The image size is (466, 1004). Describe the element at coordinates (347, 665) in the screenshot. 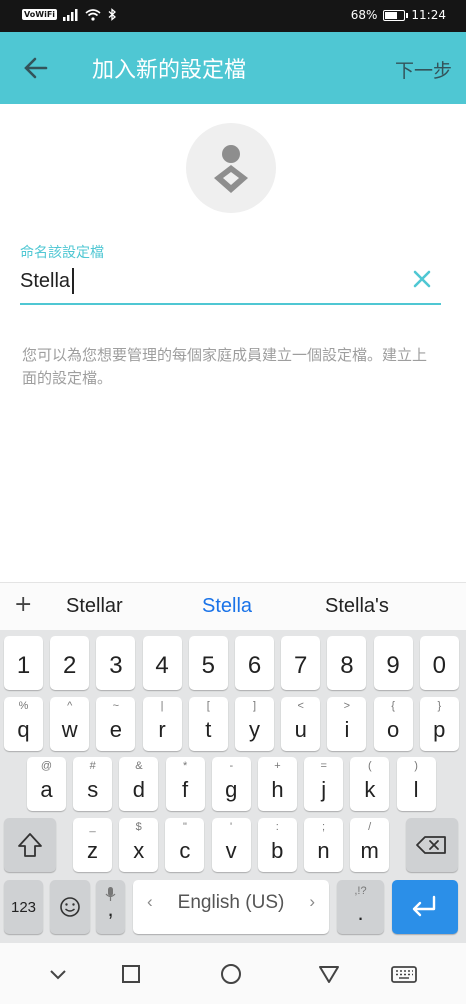

I see `key-label: 8` at that location.